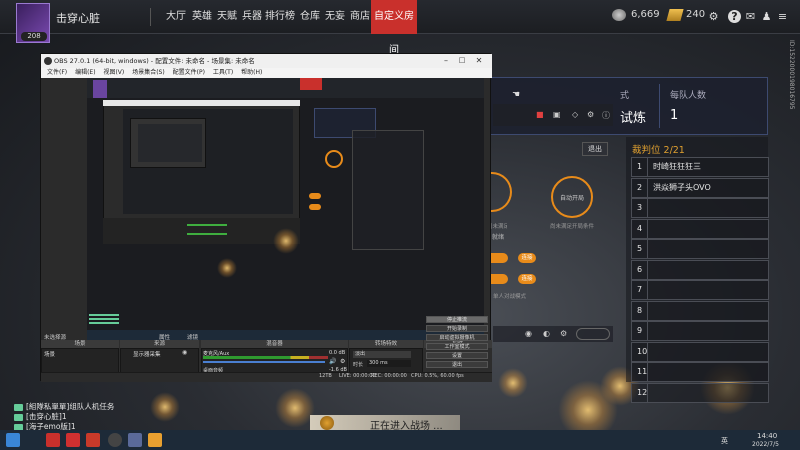  I want to click on nav-item-talents: 天赋, so click(227, 17).